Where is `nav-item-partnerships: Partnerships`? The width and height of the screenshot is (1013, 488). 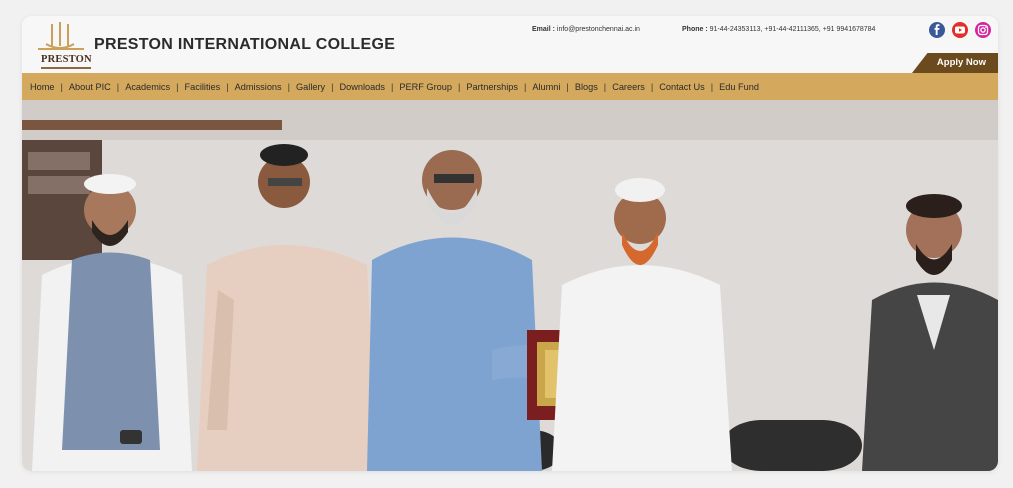 nav-item-partnerships: Partnerships is located at coordinates (492, 87).